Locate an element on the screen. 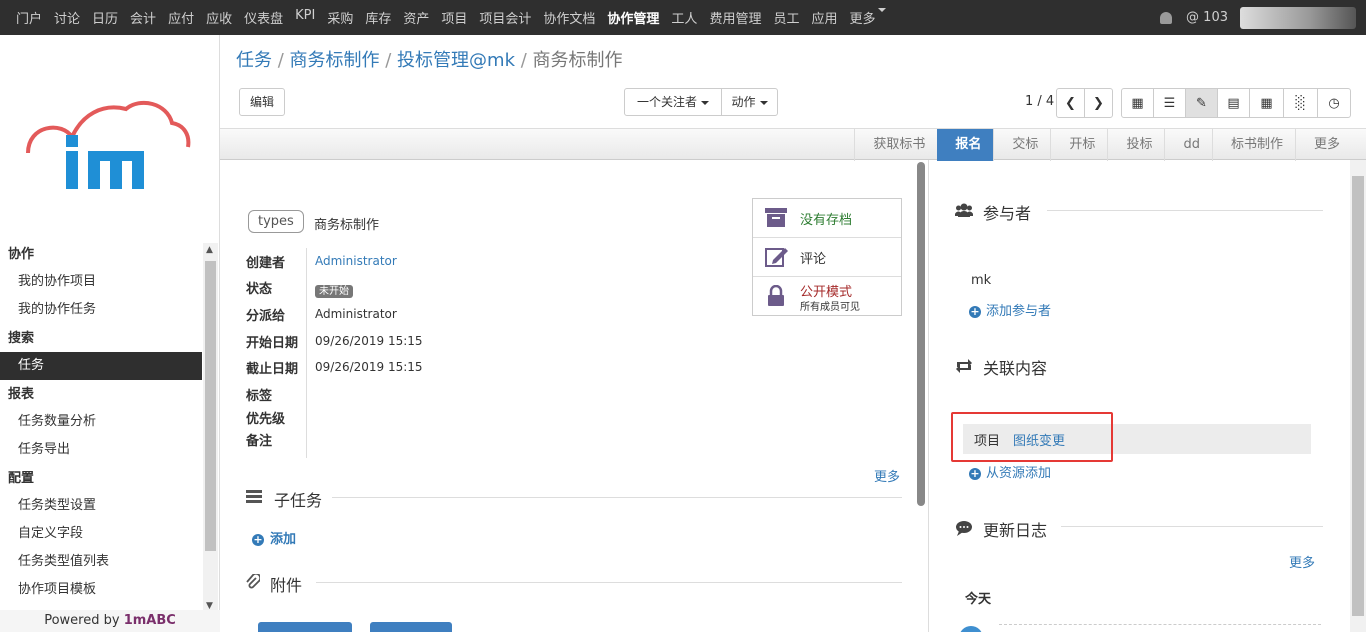  list-view-icon: ☰ is located at coordinates (1169, 103).